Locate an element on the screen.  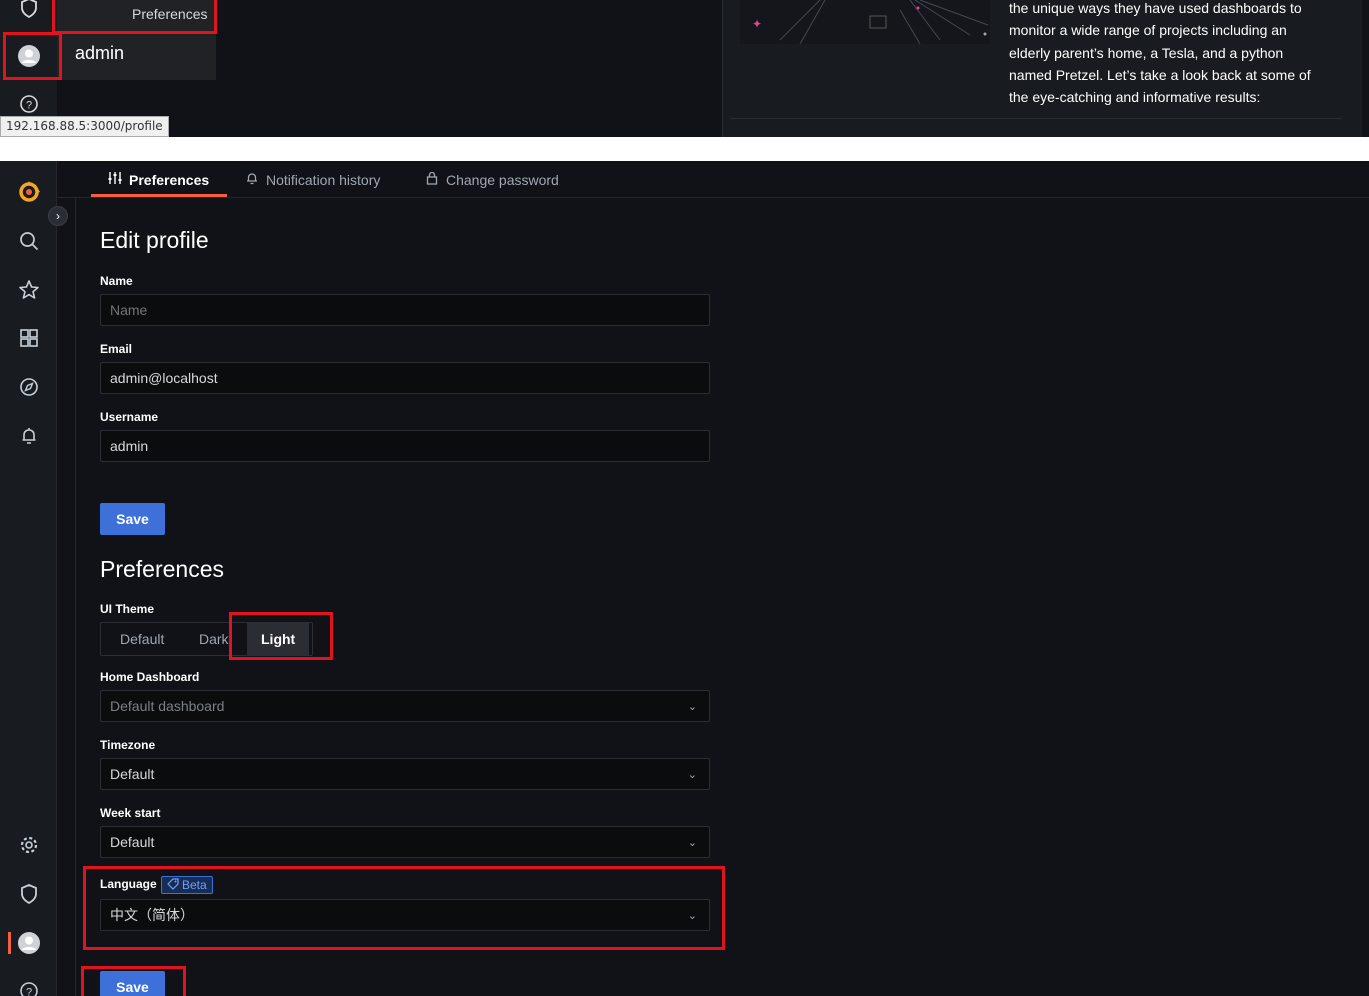
tab-label: Notification history is located at coordinates (323, 179).